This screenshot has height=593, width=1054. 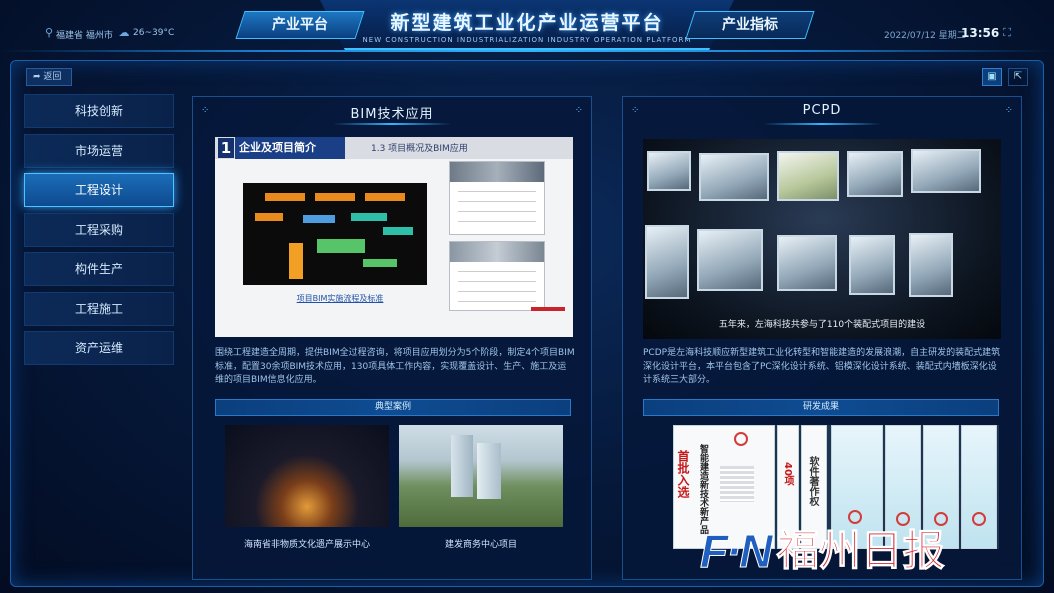 I want to click on video-subtitle: 五年来，左海科技共参与了110个装配式项目的建设, so click(x=822, y=325).